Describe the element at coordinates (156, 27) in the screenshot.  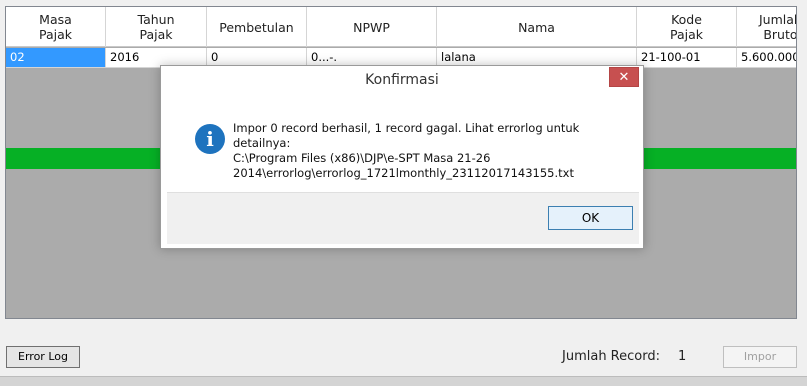
I see `column-header-tahun-pajak: Tahun Pajak` at that location.